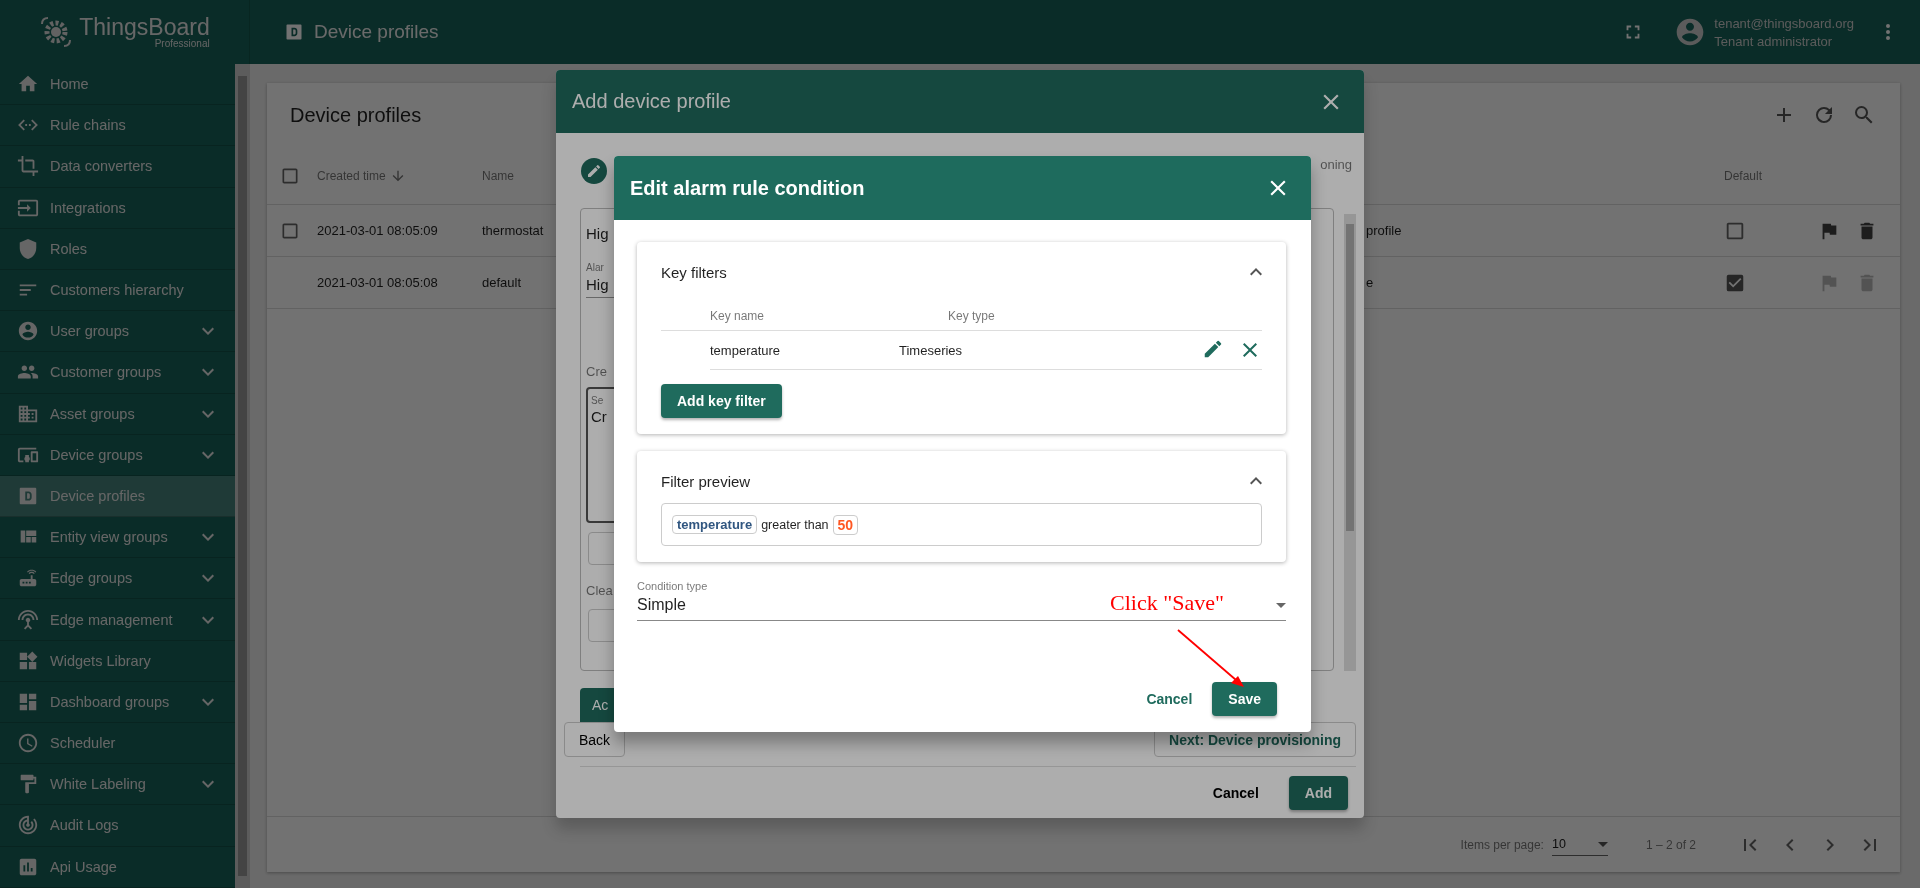  Describe the element at coordinates (1336, 164) in the screenshot. I see `step-label: oning` at that location.